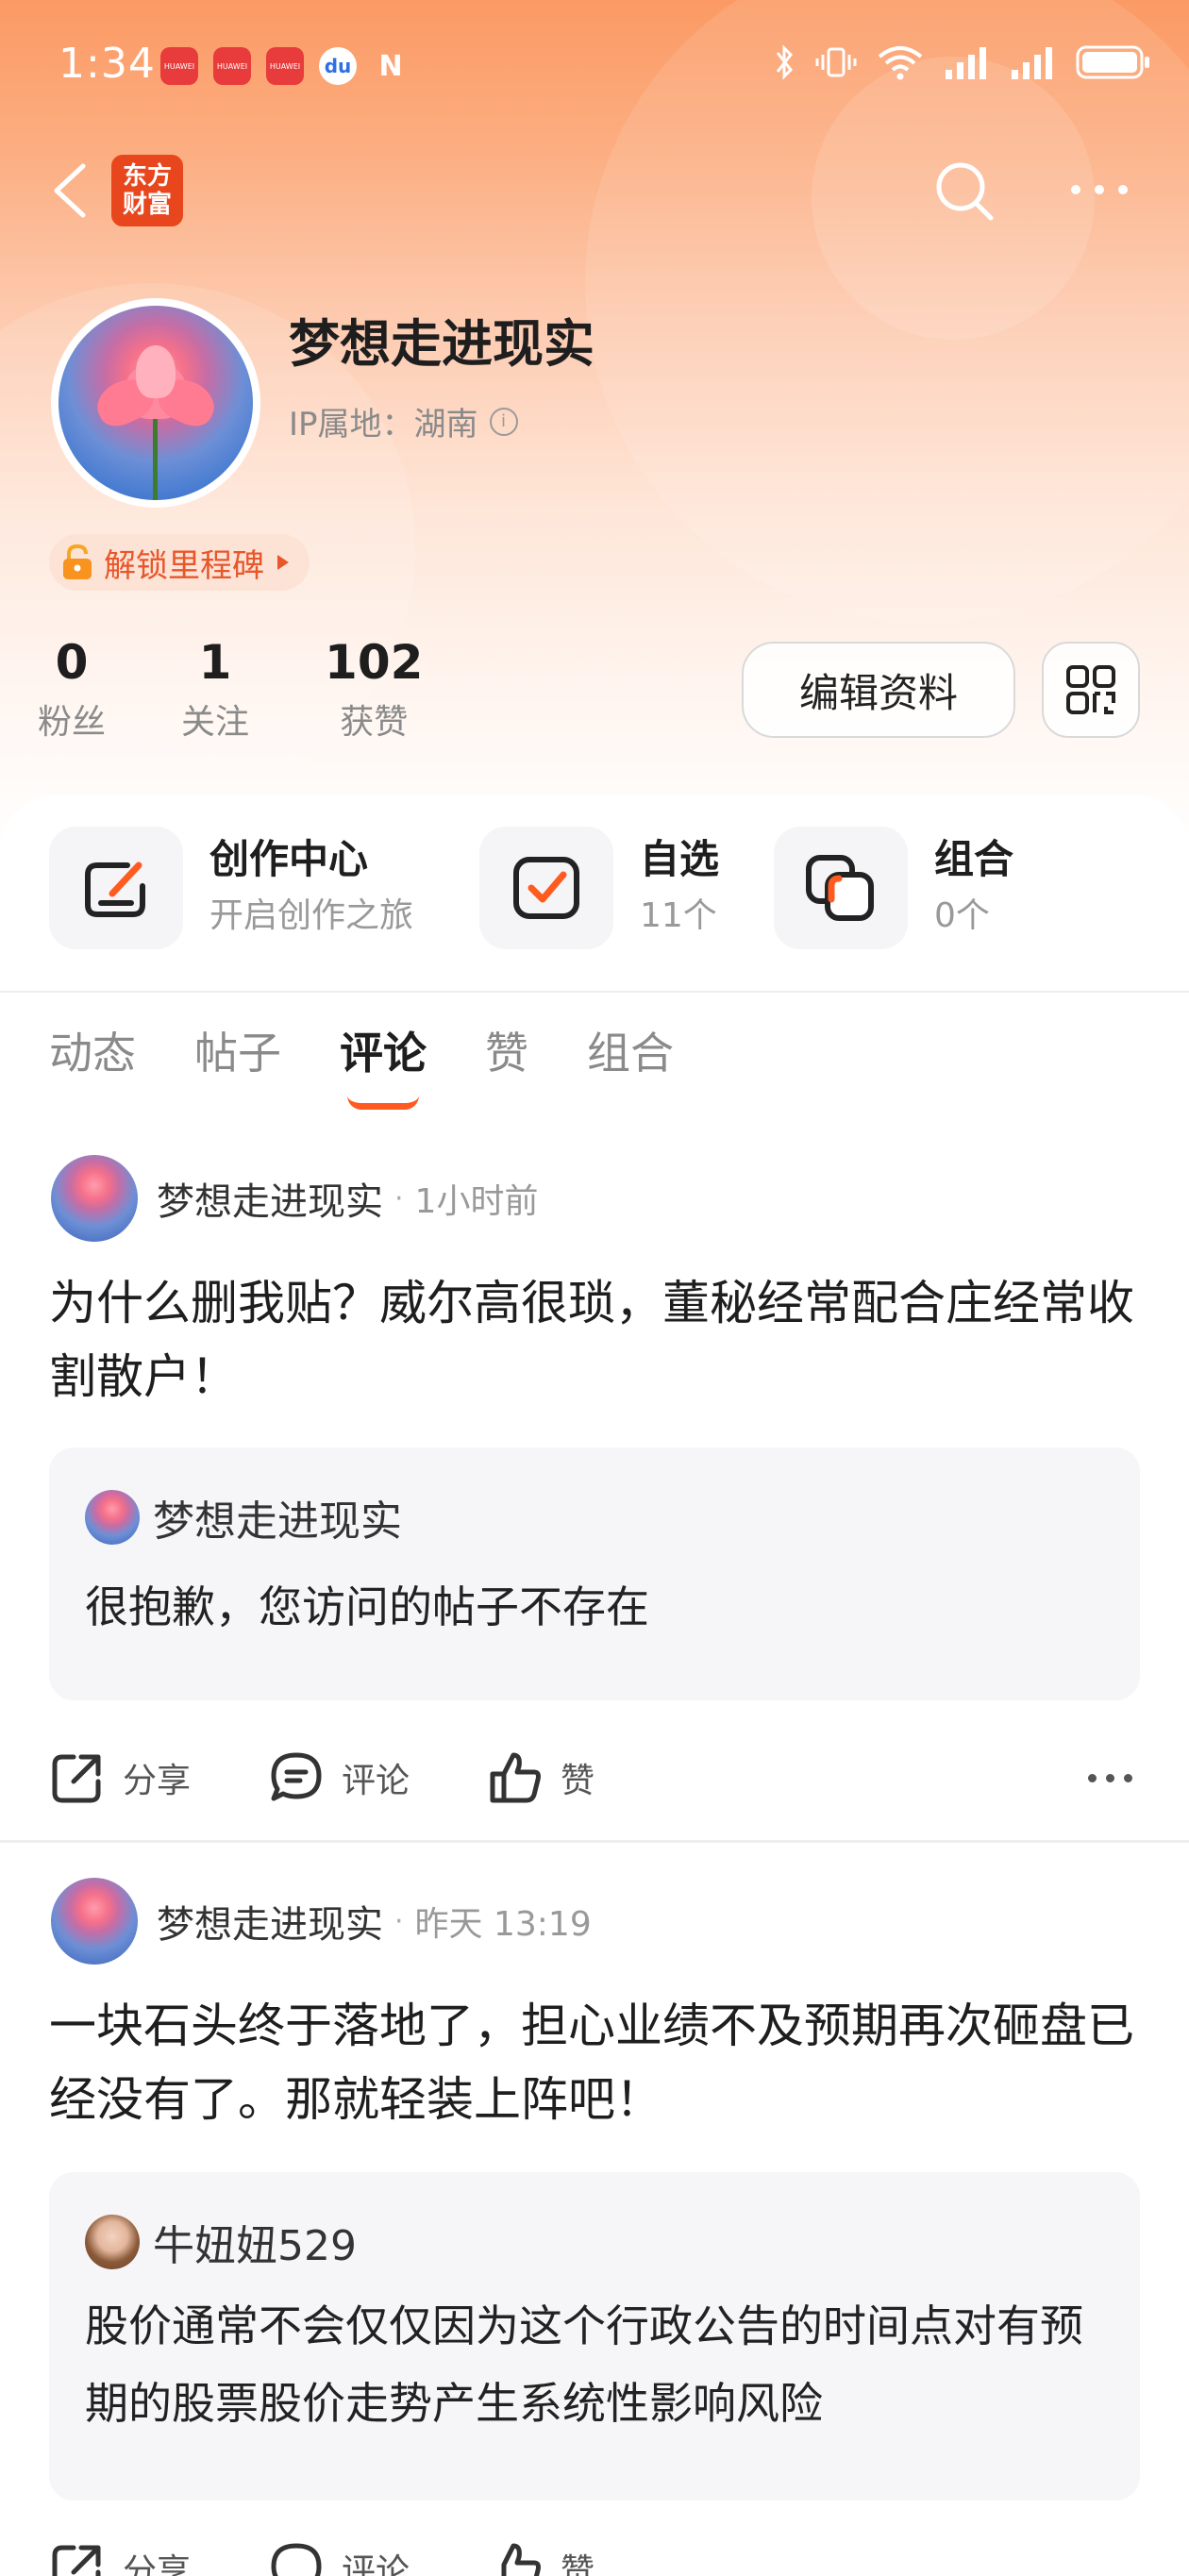  I want to click on baidu-icon: du, so click(338, 66).